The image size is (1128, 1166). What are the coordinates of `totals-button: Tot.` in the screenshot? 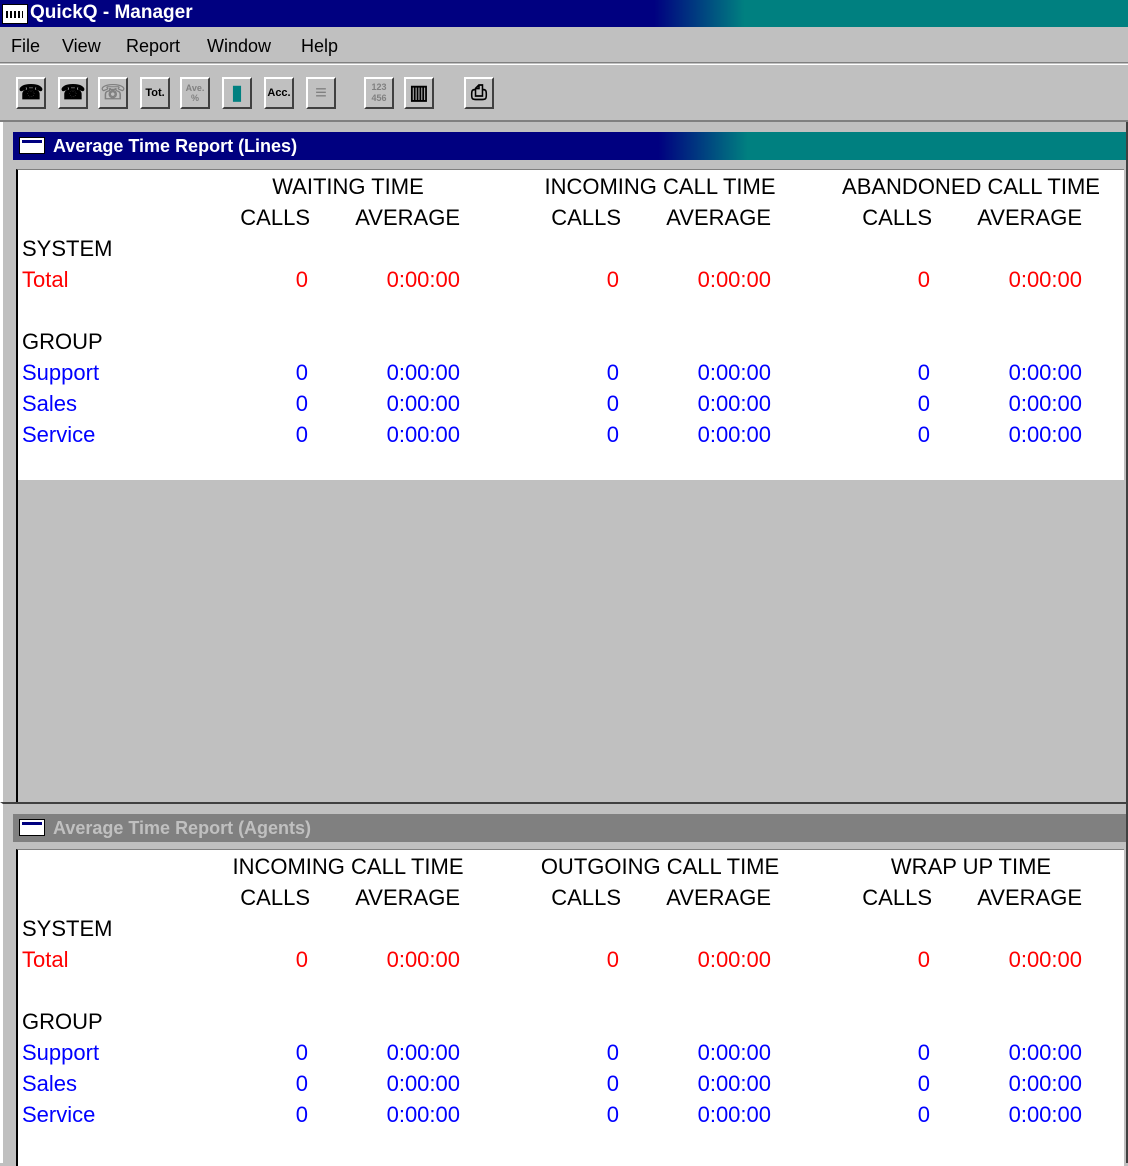 It's located at (155, 93).